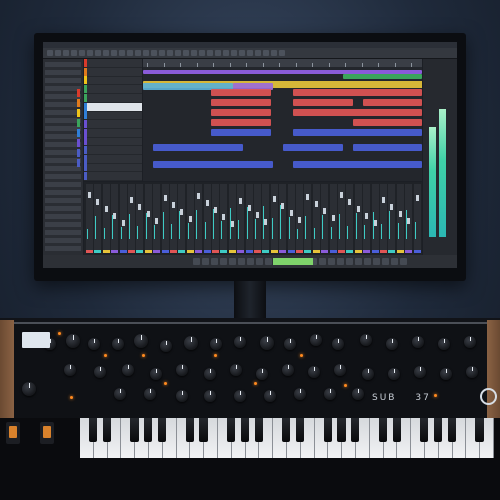 The width and height of the screenshot is (500, 500). What do you see at coordinates (250, 261) in the screenshot?
I see `transport-bar` at bounding box center [250, 261].